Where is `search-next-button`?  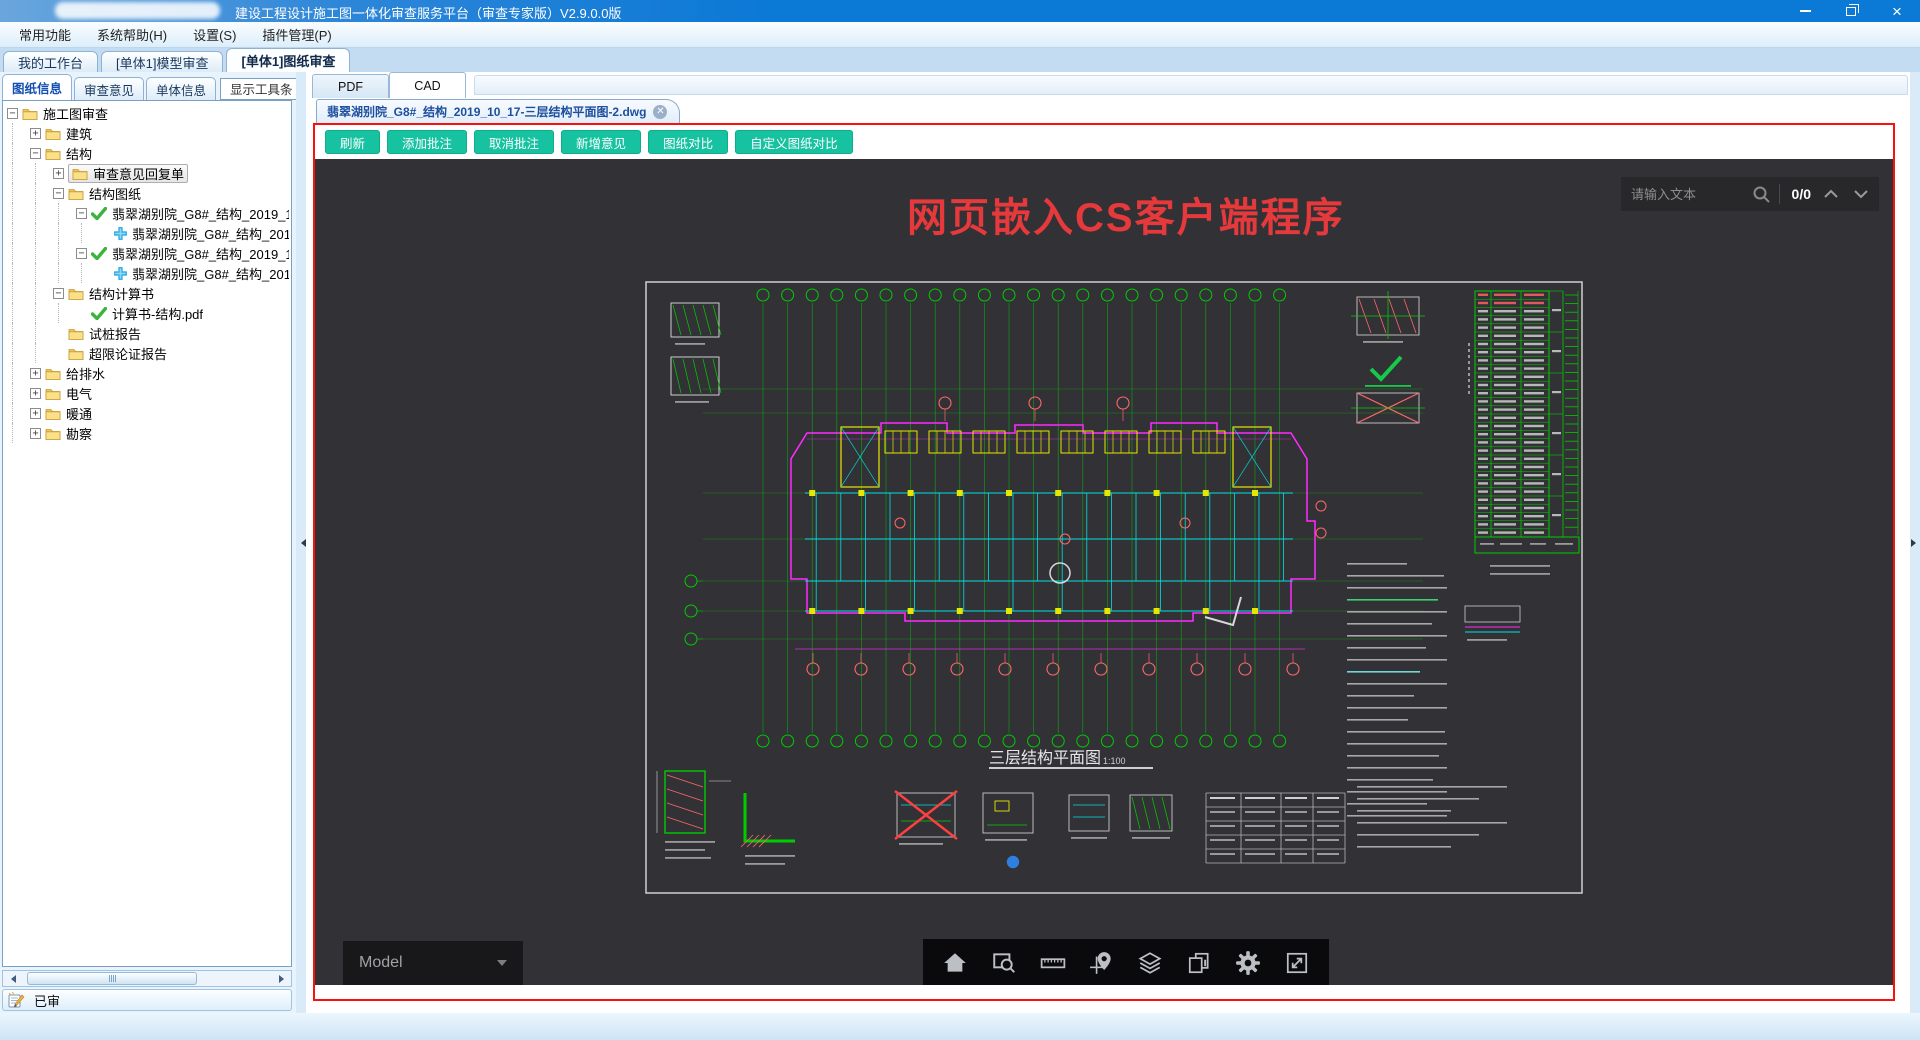 search-next-button is located at coordinates (1861, 194).